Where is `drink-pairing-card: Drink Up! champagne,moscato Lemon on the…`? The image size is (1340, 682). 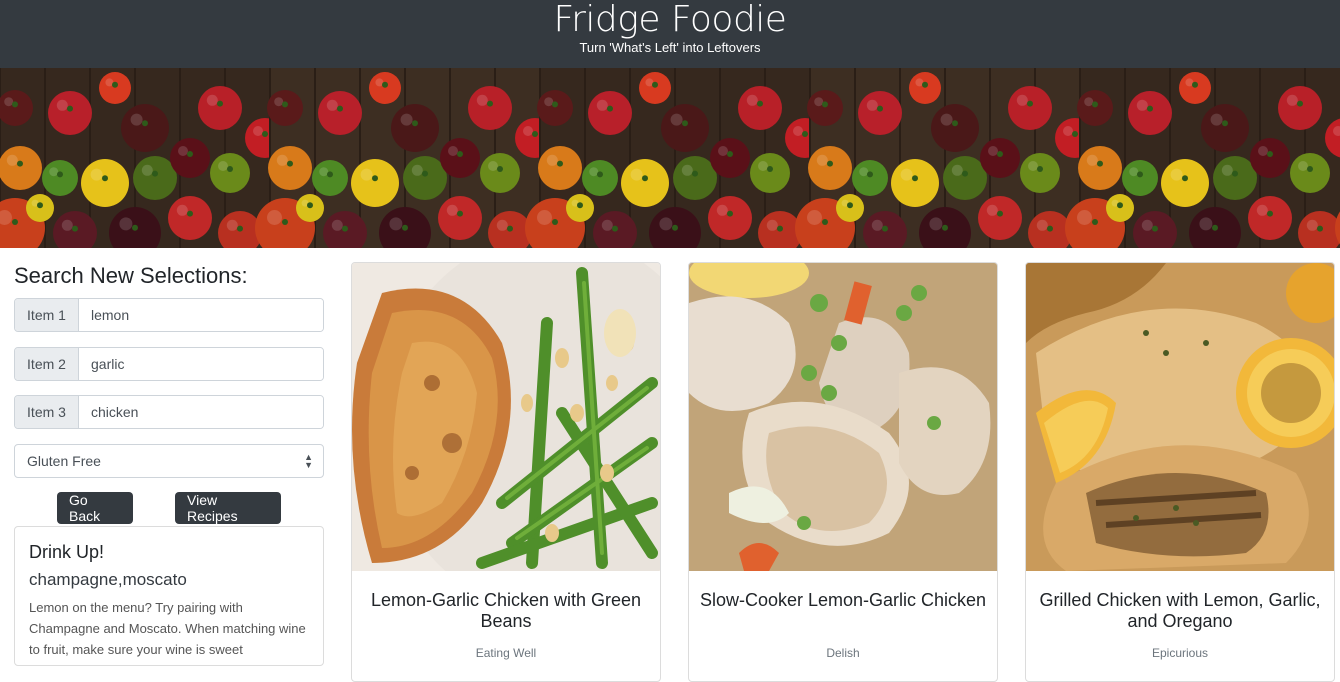
drink-pairing-card: Drink Up! champagne,moscato Lemon on the… is located at coordinates (169, 596).